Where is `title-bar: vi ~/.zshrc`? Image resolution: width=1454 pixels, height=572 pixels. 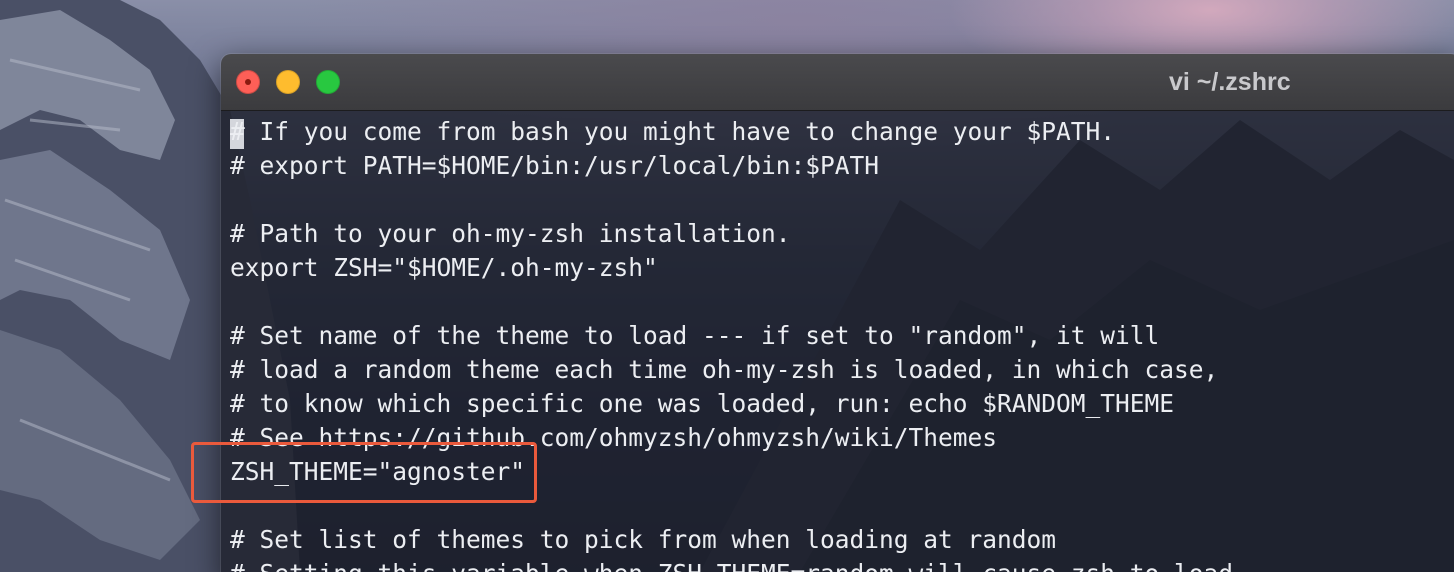 title-bar: vi ~/.zshrc is located at coordinates (837, 82).